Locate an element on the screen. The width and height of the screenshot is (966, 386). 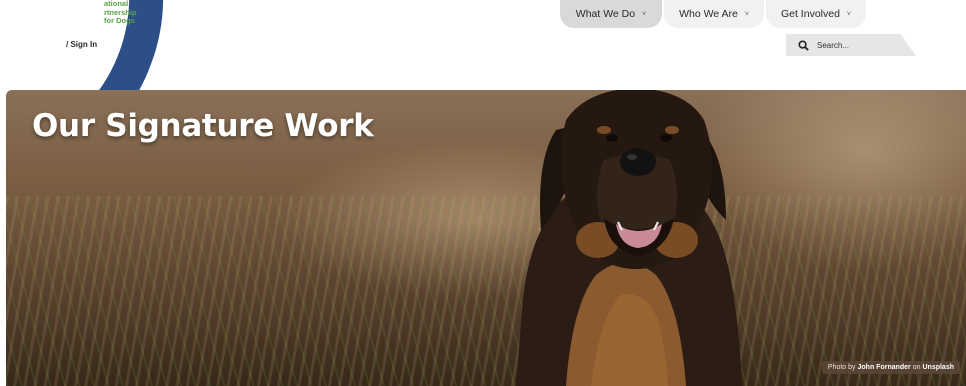
nav-item-label: Who We Are is located at coordinates (708, 14).